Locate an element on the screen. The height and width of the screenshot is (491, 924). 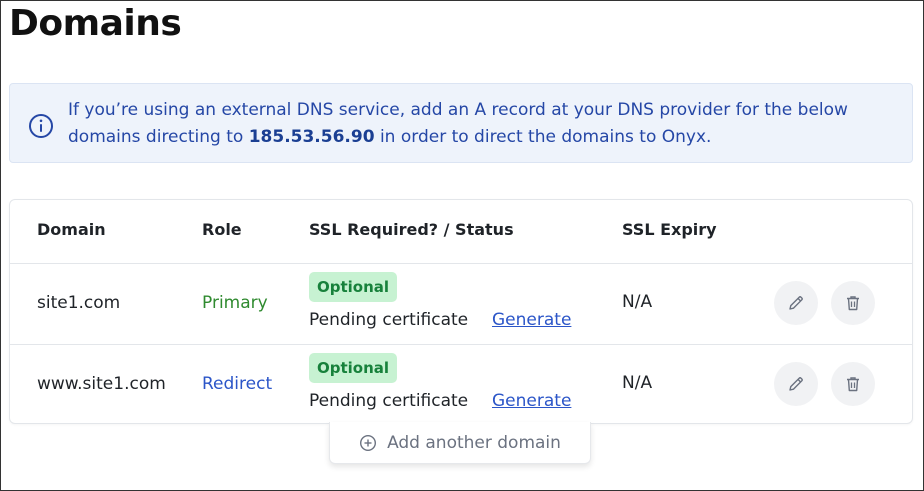
add-domain-label: Add another domain is located at coordinates (474, 442).